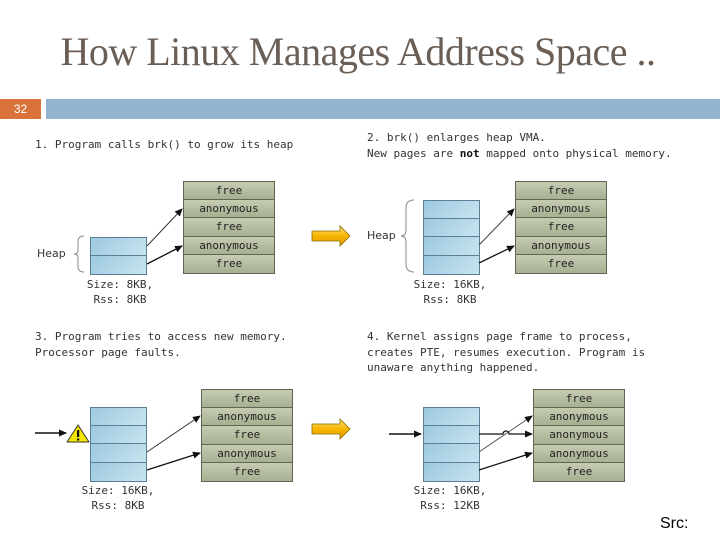 The width and height of the screenshot is (720, 540). What do you see at coordinates (358, 51) in the screenshot?
I see `slide-title: How Linux Manages Address Space ..` at bounding box center [358, 51].